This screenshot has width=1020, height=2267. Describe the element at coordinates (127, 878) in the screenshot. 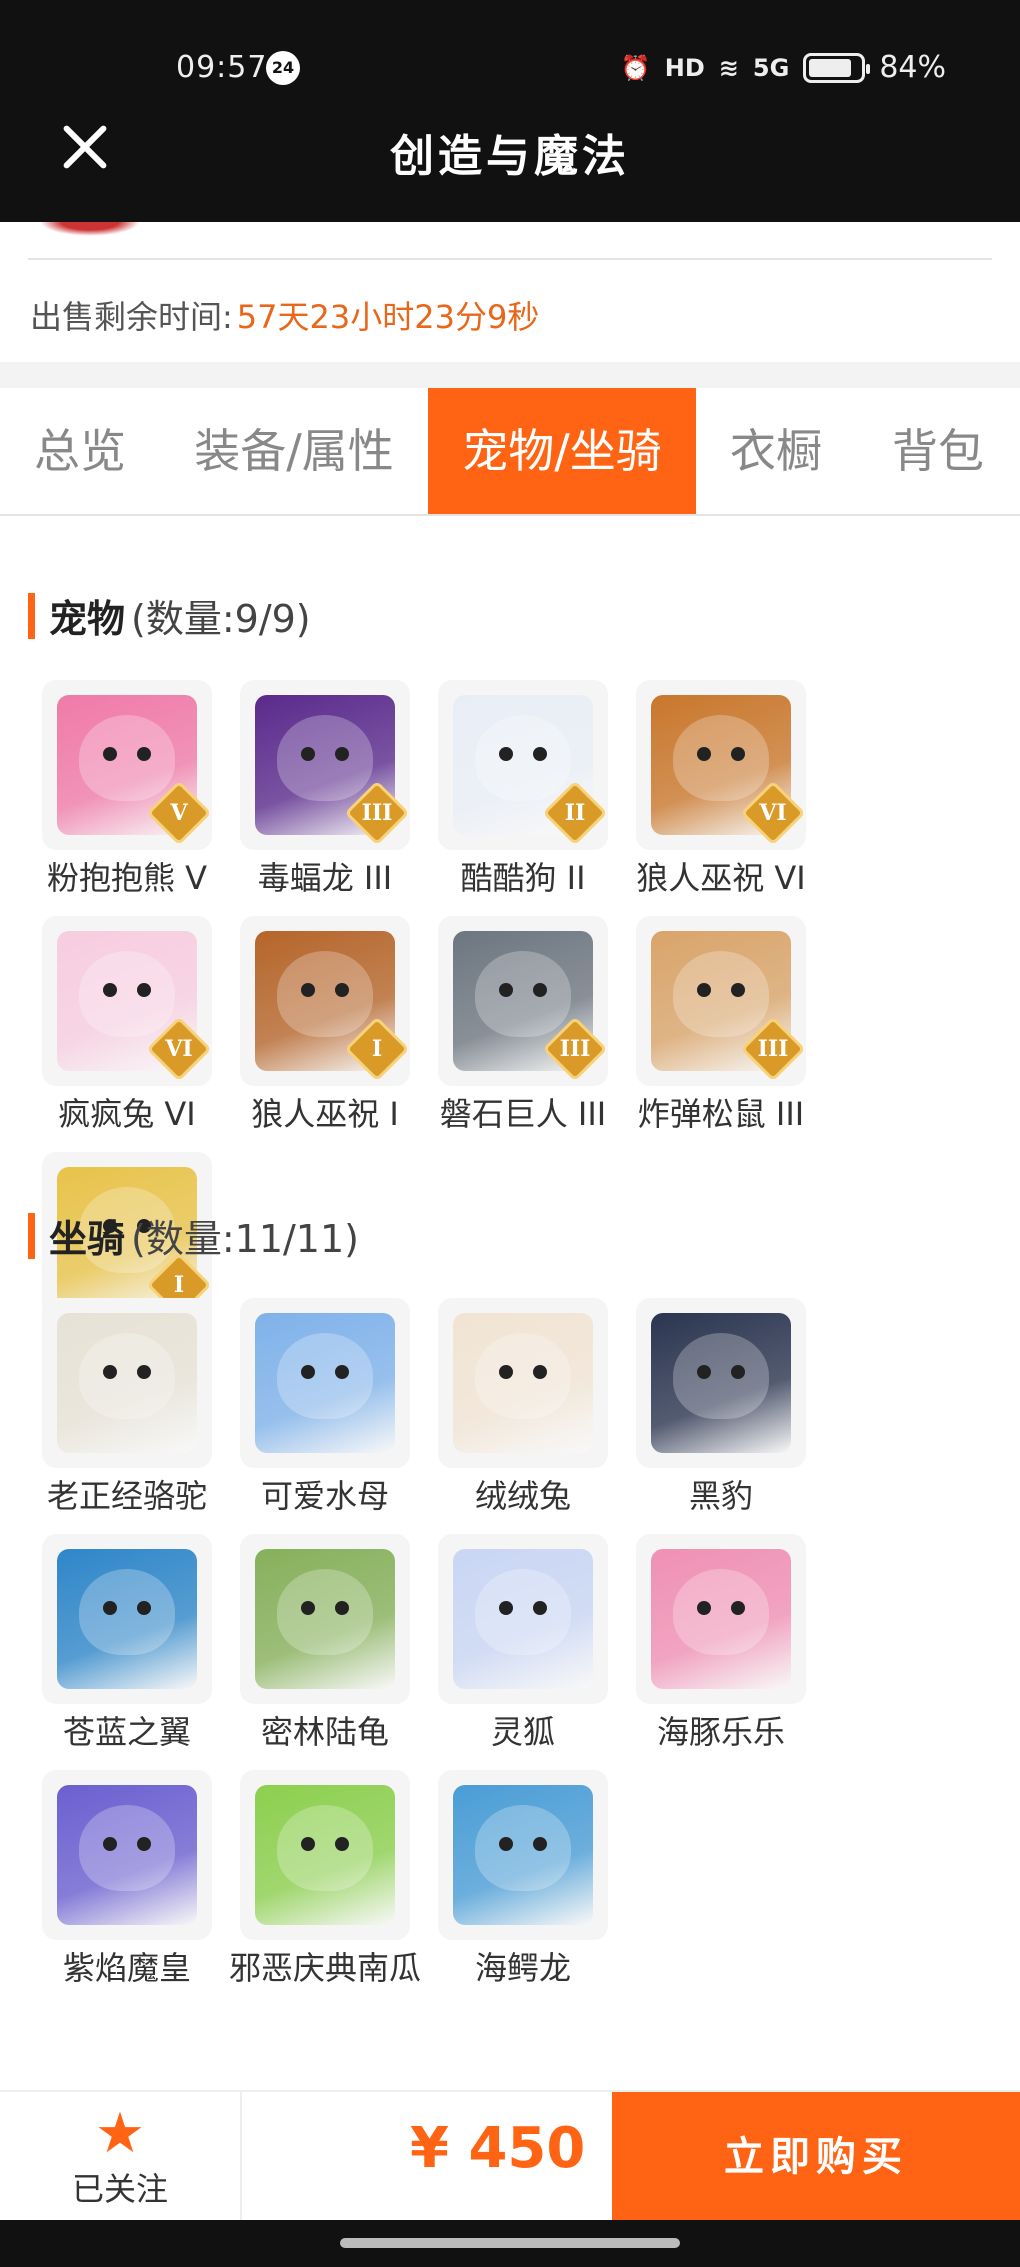

I see `pet-name: 粉抱抱熊 V` at that location.